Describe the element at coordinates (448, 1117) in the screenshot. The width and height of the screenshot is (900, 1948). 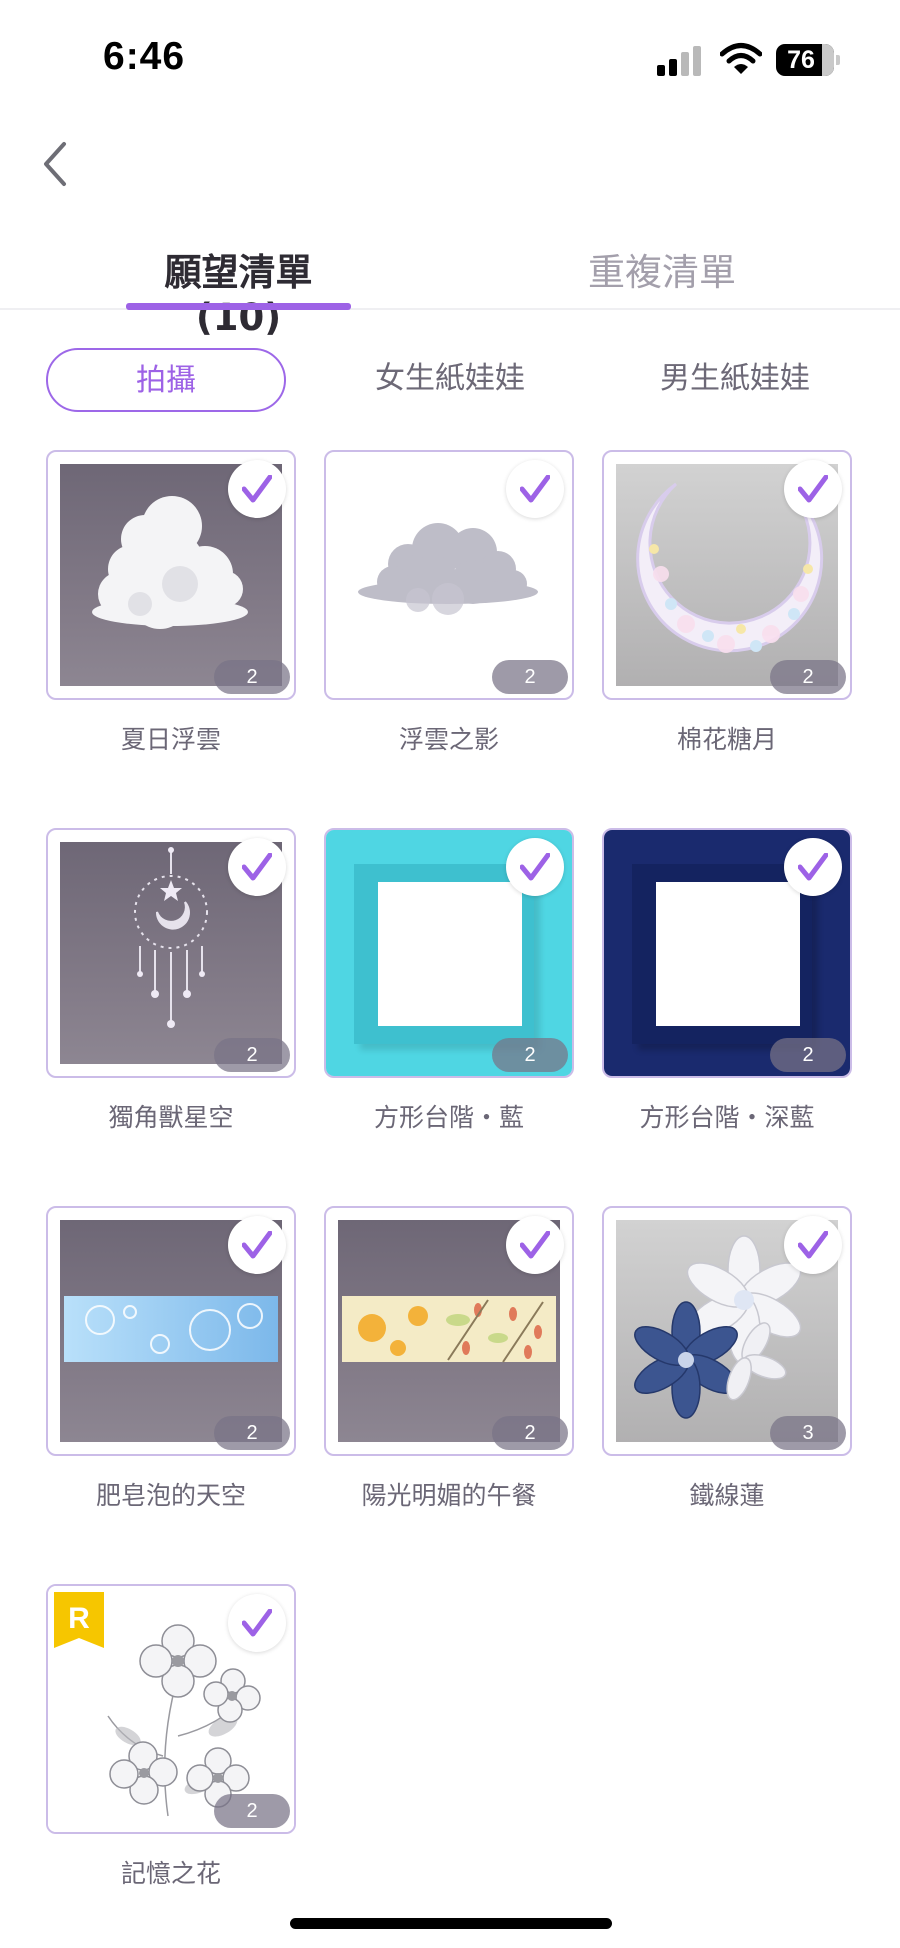
I see `item-name: 方形台階・藍` at that location.